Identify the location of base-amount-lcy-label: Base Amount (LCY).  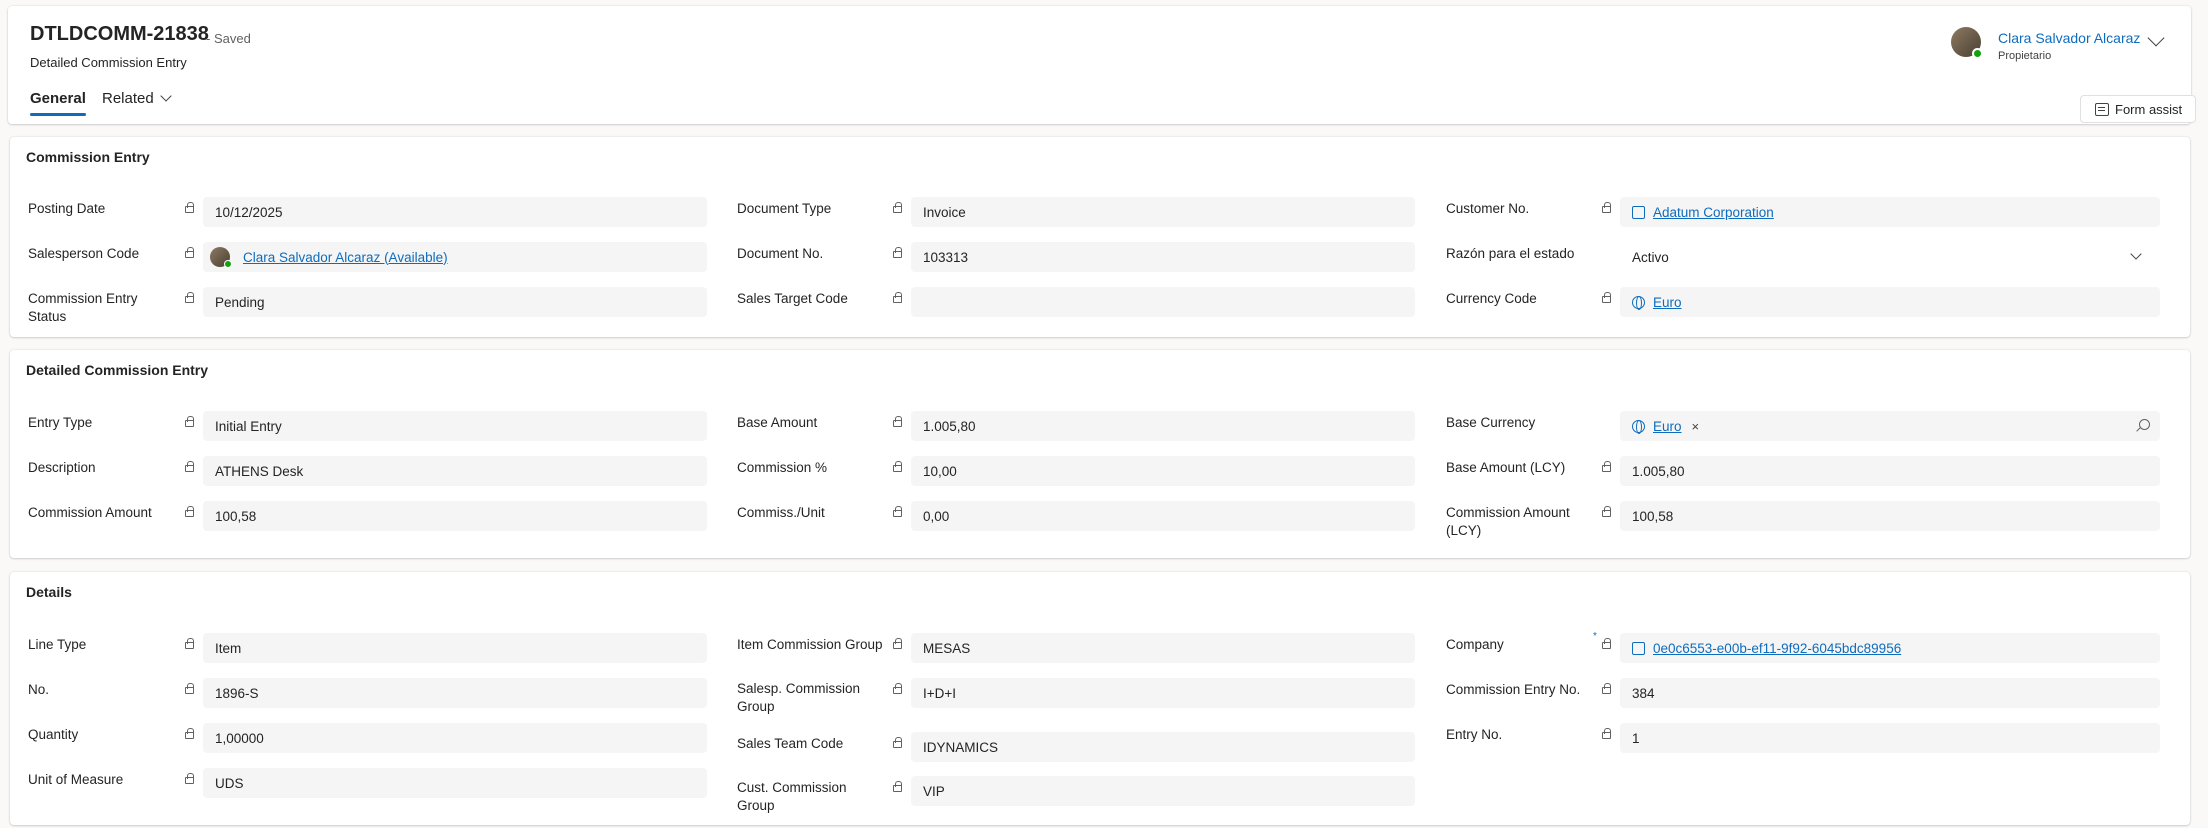
(1506, 467).